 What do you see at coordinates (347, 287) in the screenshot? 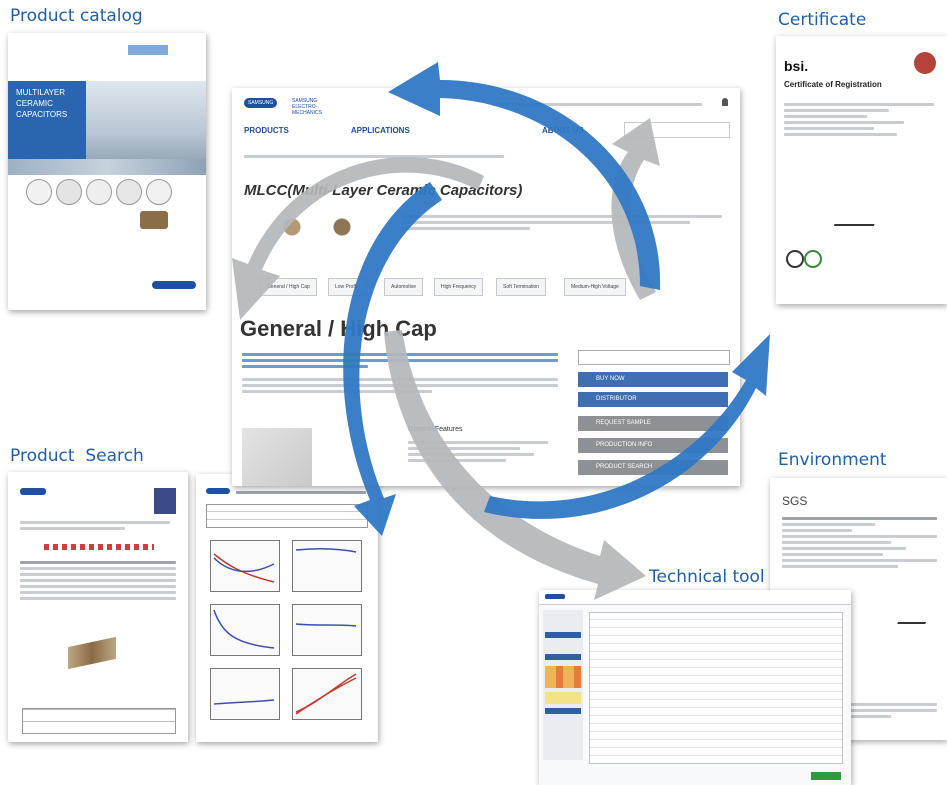
I see `tab-low-profile: Low Profile` at bounding box center [347, 287].